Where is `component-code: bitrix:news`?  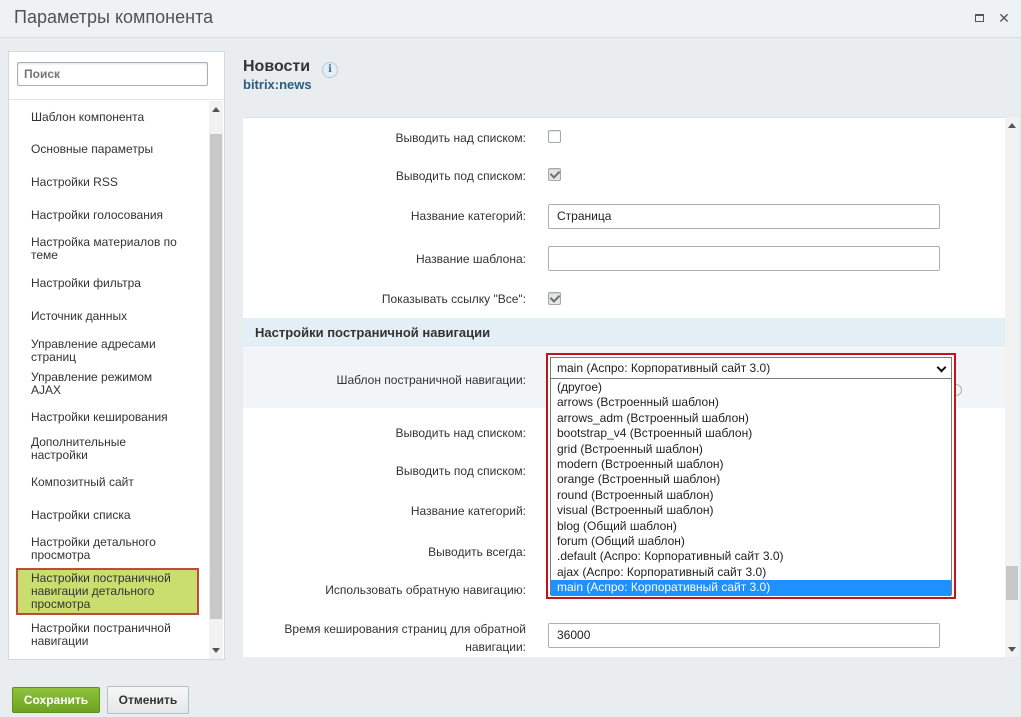 component-code: bitrix:news is located at coordinates (277, 84).